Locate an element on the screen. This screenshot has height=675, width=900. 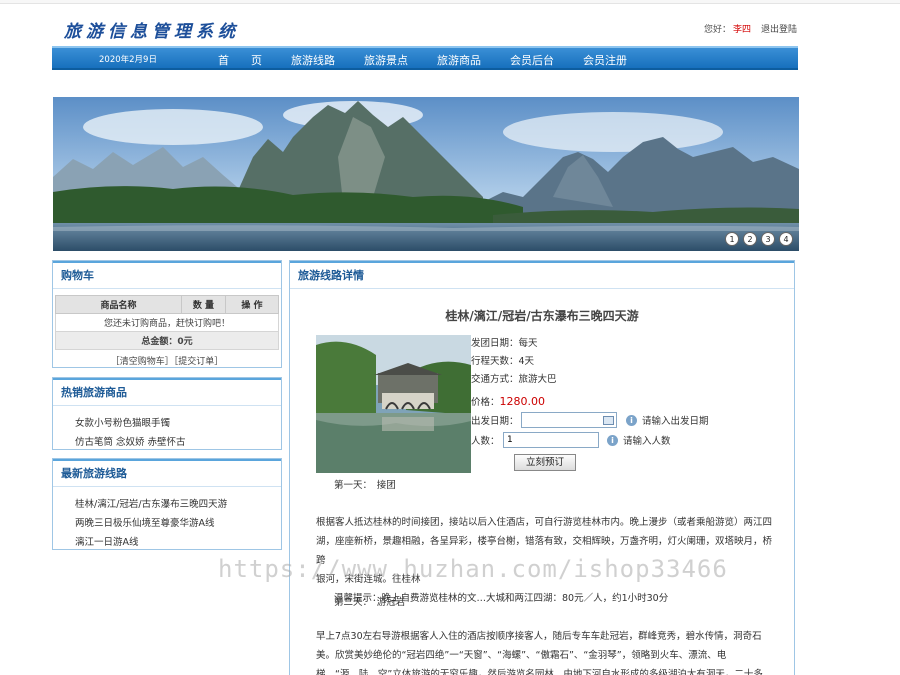
people-row: 人数： i 请输入人数 is located at coordinates (571, 440).